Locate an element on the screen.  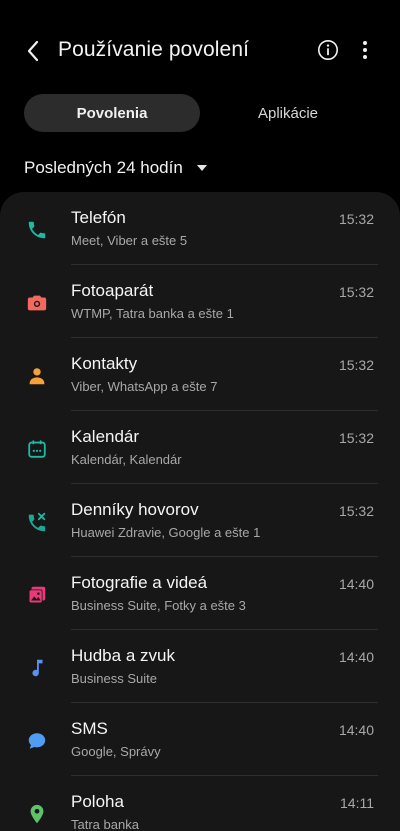
back-button is located at coordinates (33, 51).